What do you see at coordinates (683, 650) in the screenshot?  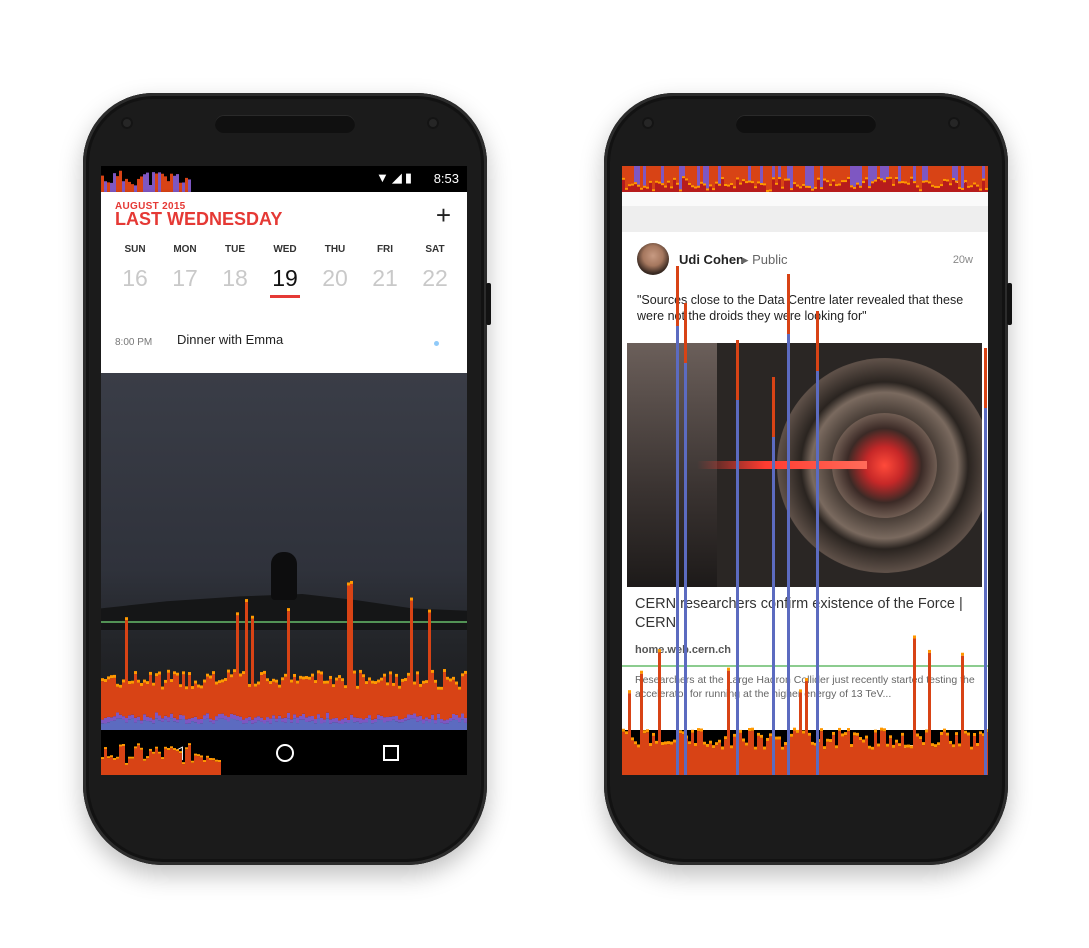 I see `link-domain: home.web.cern.ch` at bounding box center [683, 650].